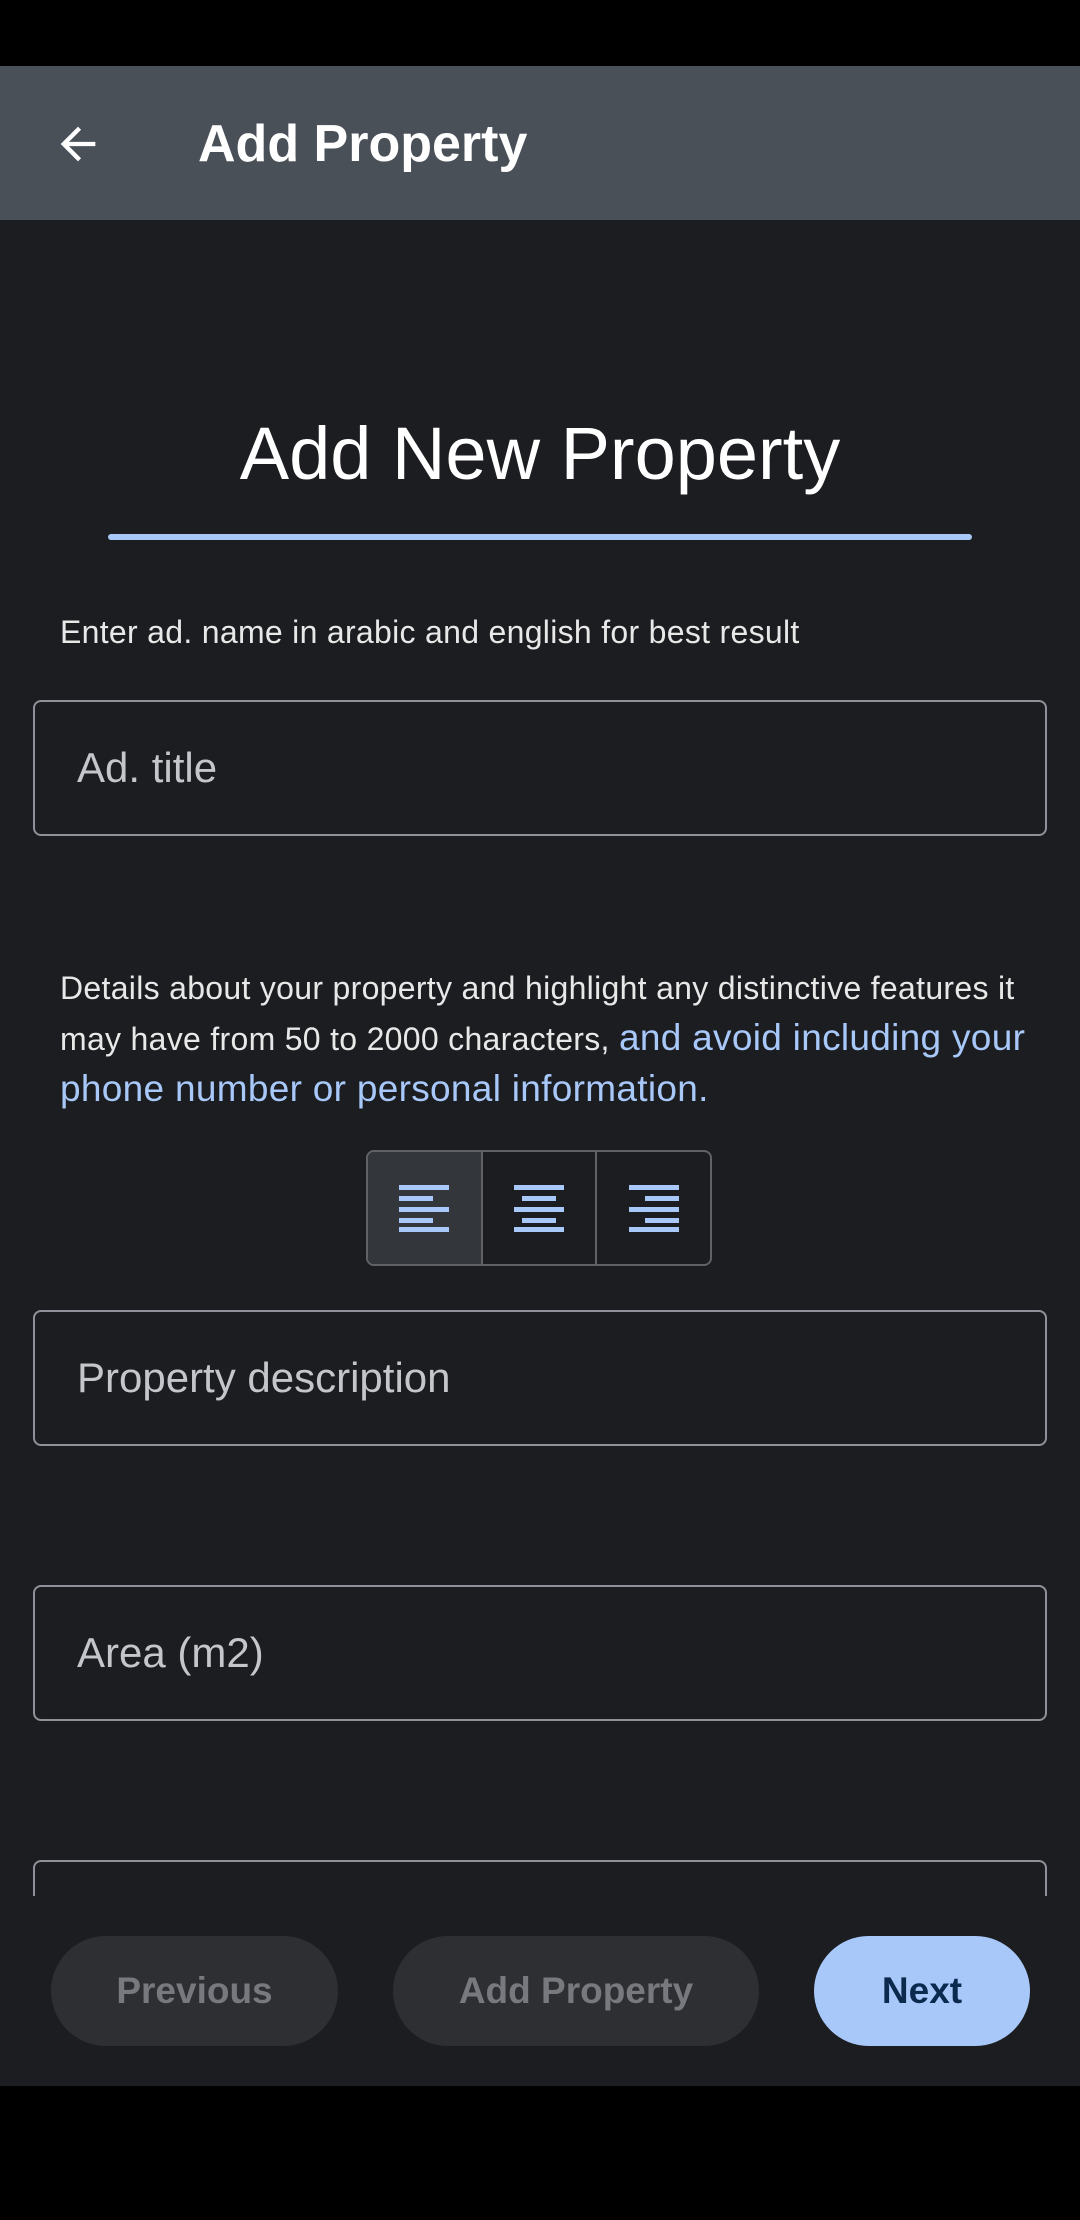  What do you see at coordinates (540, 453) in the screenshot?
I see `page-heading: Add New Property` at bounding box center [540, 453].